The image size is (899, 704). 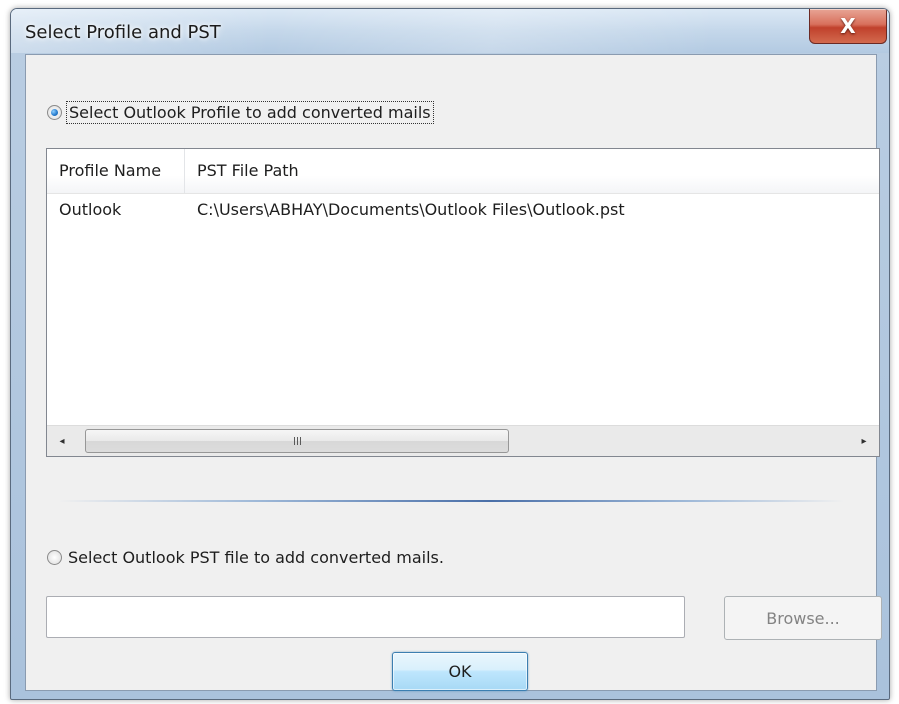 What do you see at coordinates (90, 209) in the screenshot?
I see `profile-name-cell: Outlook` at bounding box center [90, 209].